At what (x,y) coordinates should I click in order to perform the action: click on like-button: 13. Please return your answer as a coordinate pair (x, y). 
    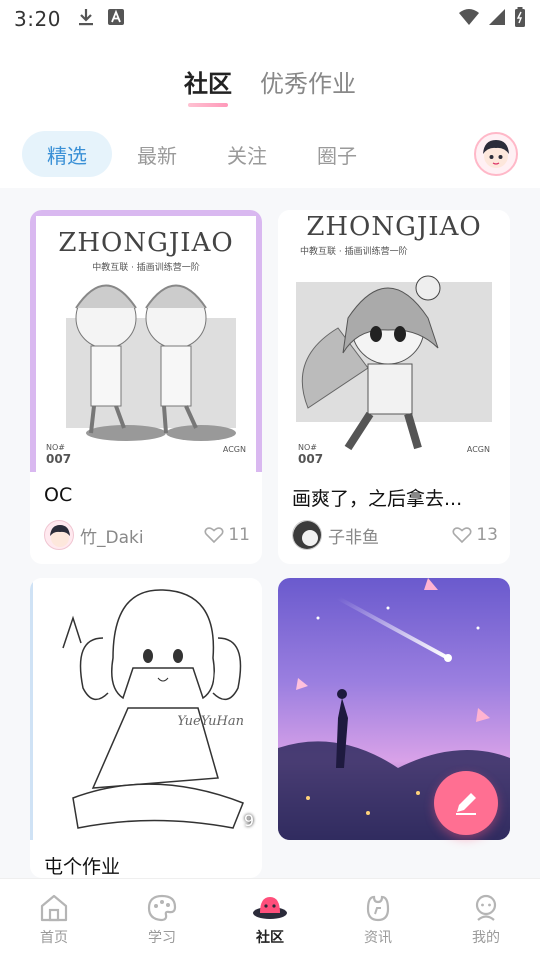
    Looking at the image, I should click on (475, 535).